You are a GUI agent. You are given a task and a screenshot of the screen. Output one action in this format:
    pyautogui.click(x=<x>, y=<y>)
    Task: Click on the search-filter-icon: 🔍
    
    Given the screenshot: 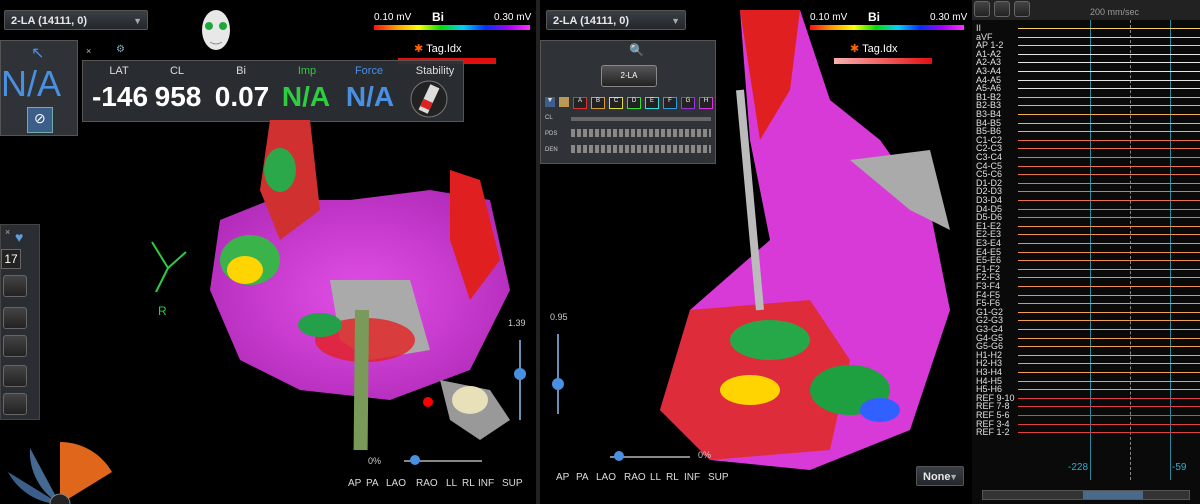 What is the action you would take?
    pyautogui.click(x=636, y=50)
    